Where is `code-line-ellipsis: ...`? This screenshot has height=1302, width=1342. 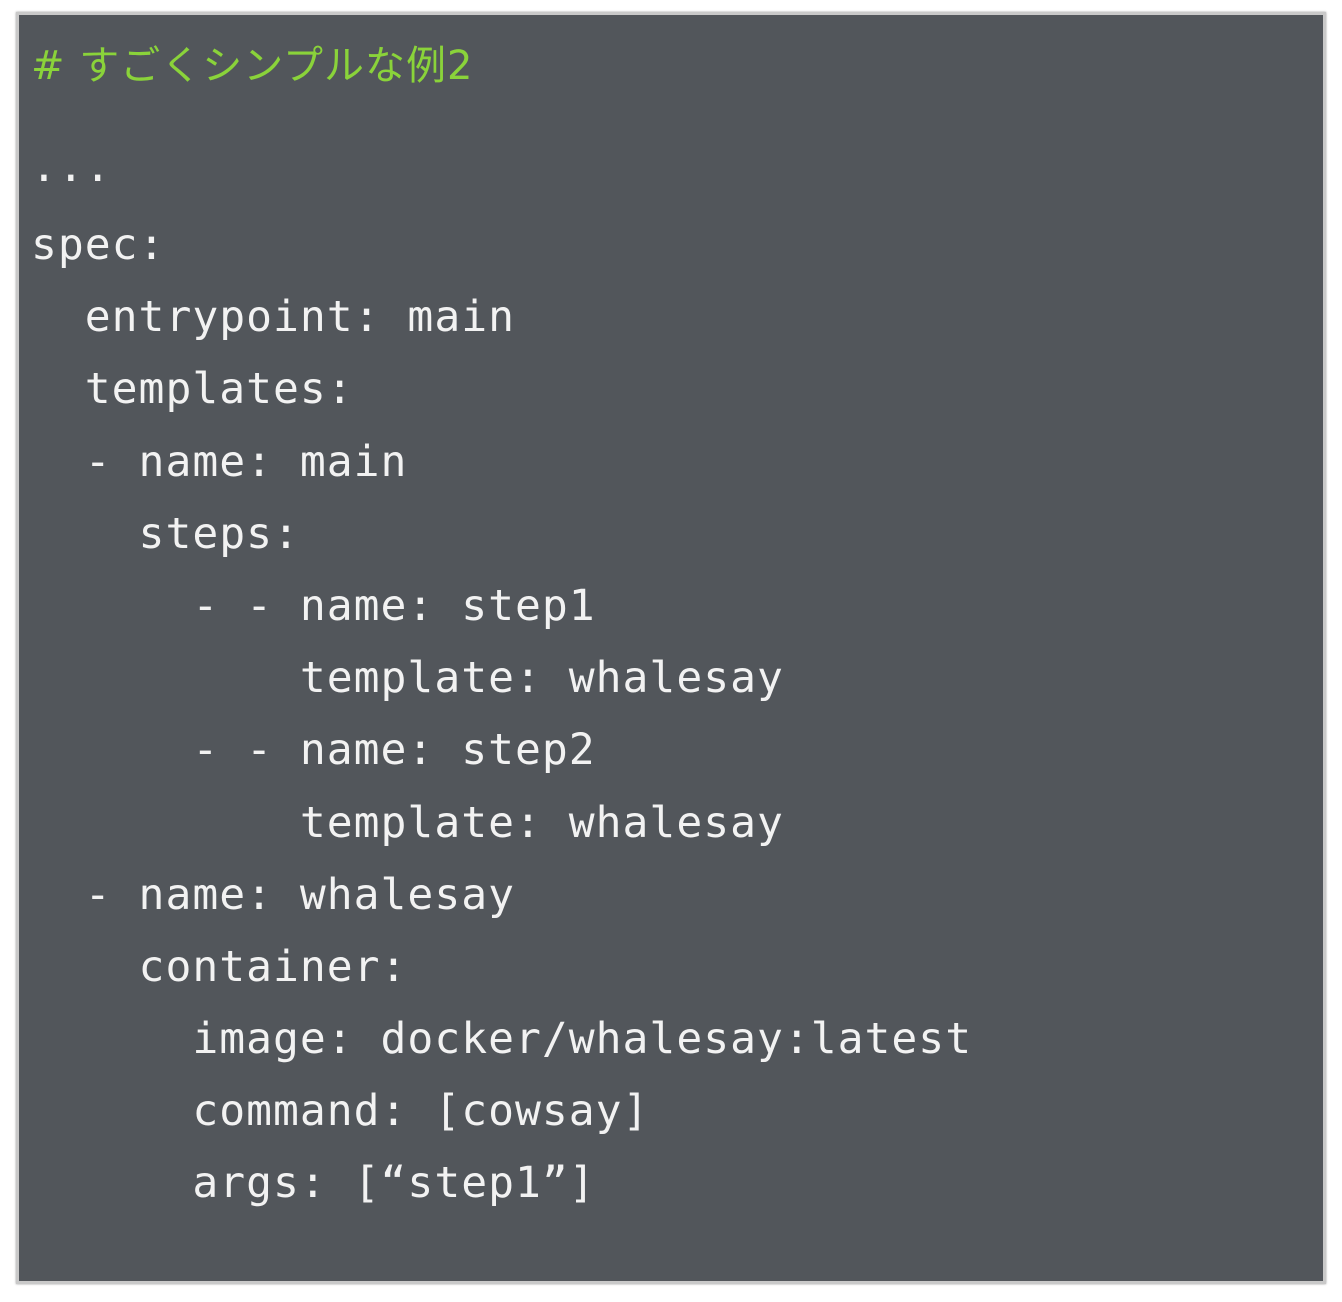
code-line-ellipsis: ... is located at coordinates (71, 167).